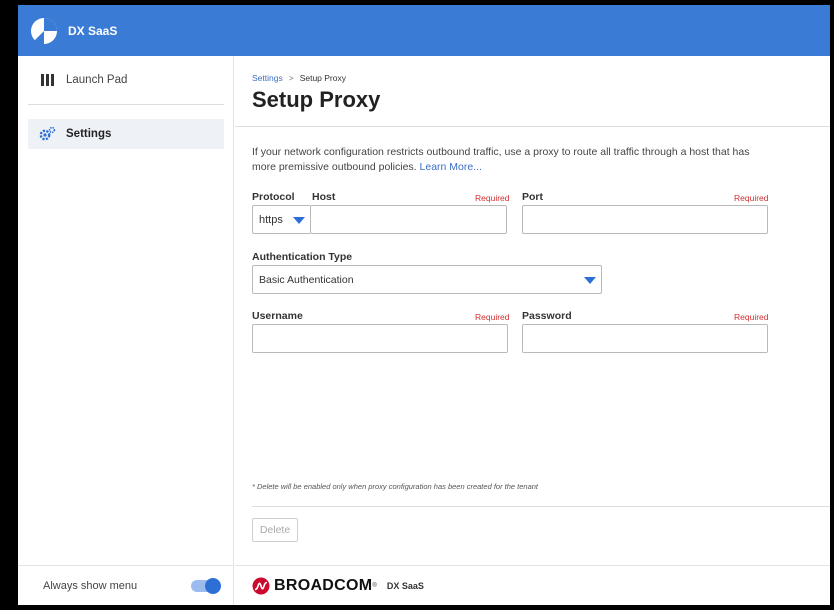 The image size is (834, 610). Describe the element at coordinates (541, 506) in the screenshot. I see `actions-divider` at that location.